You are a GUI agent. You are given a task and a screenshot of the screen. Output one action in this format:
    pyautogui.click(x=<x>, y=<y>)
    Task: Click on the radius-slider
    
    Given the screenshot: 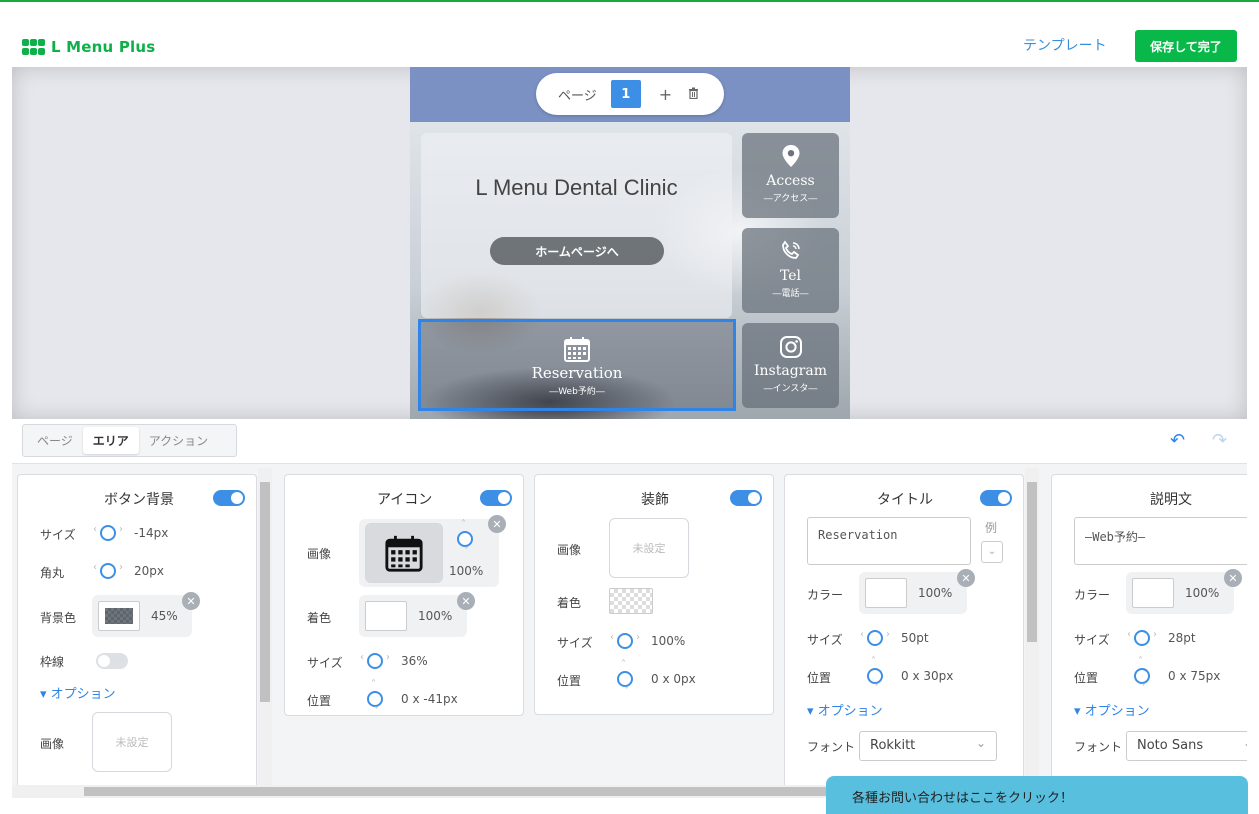 What is the action you would take?
    pyautogui.click(x=108, y=570)
    